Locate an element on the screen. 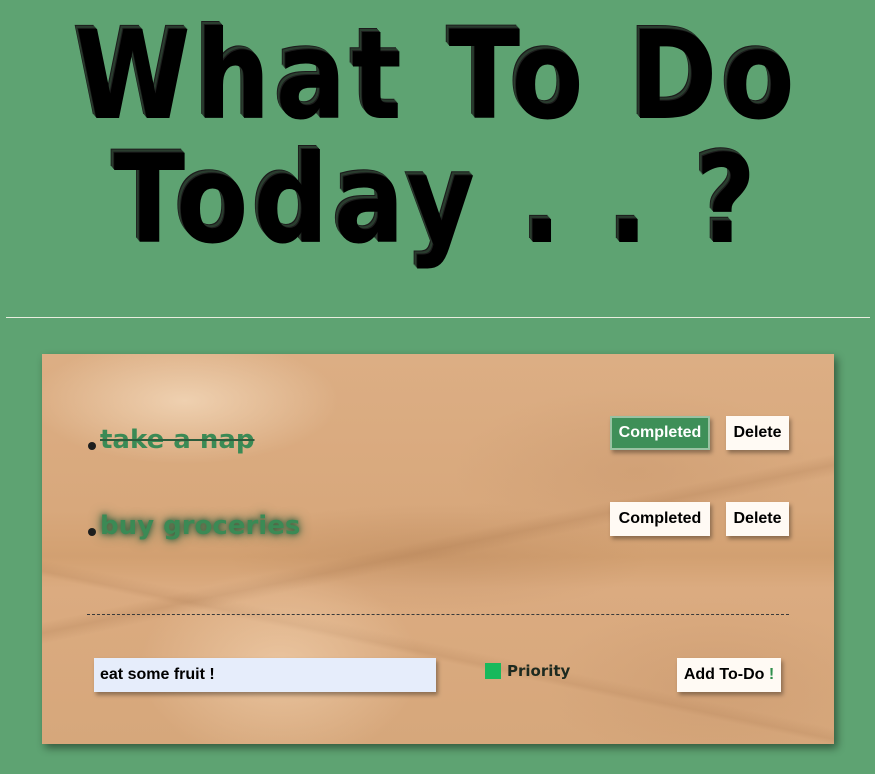  new-todo-input is located at coordinates (265, 675).